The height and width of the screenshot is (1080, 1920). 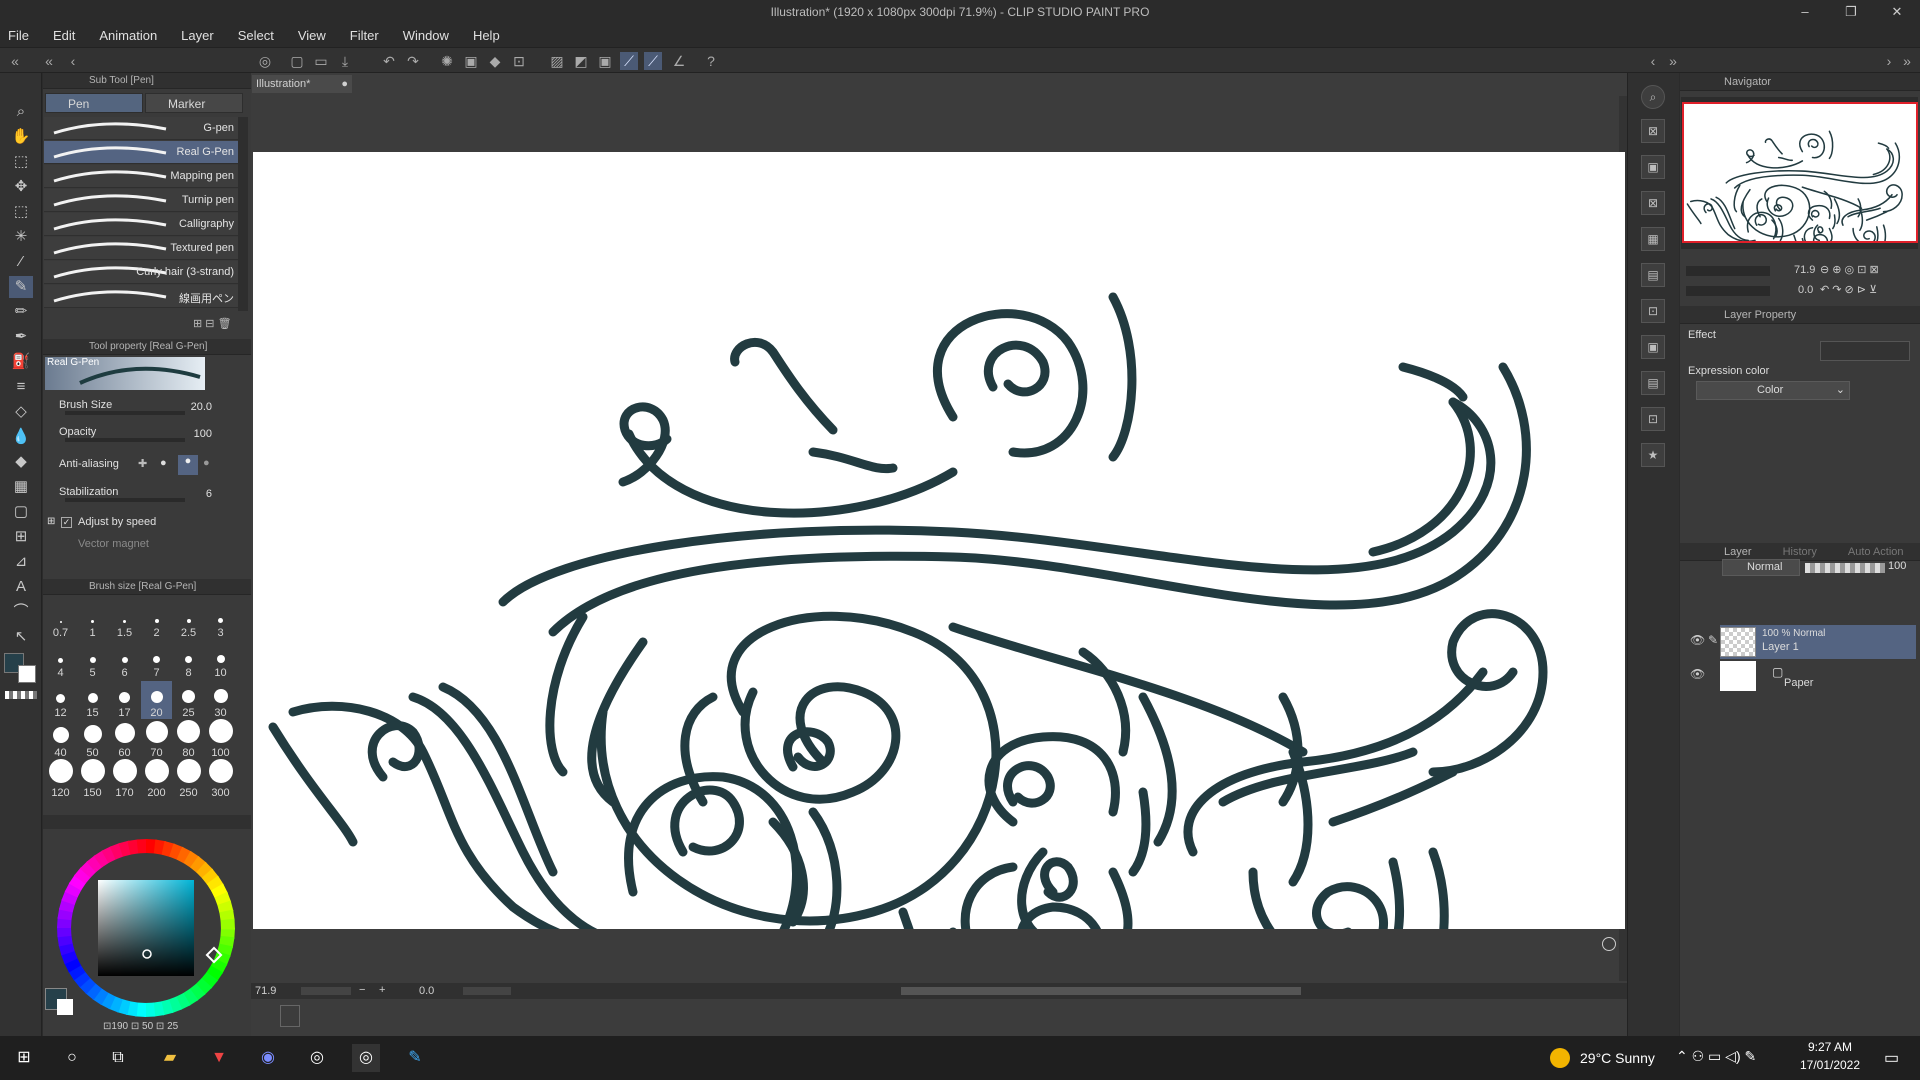 I want to click on brush-size-preset: 100, so click(x=220, y=739).